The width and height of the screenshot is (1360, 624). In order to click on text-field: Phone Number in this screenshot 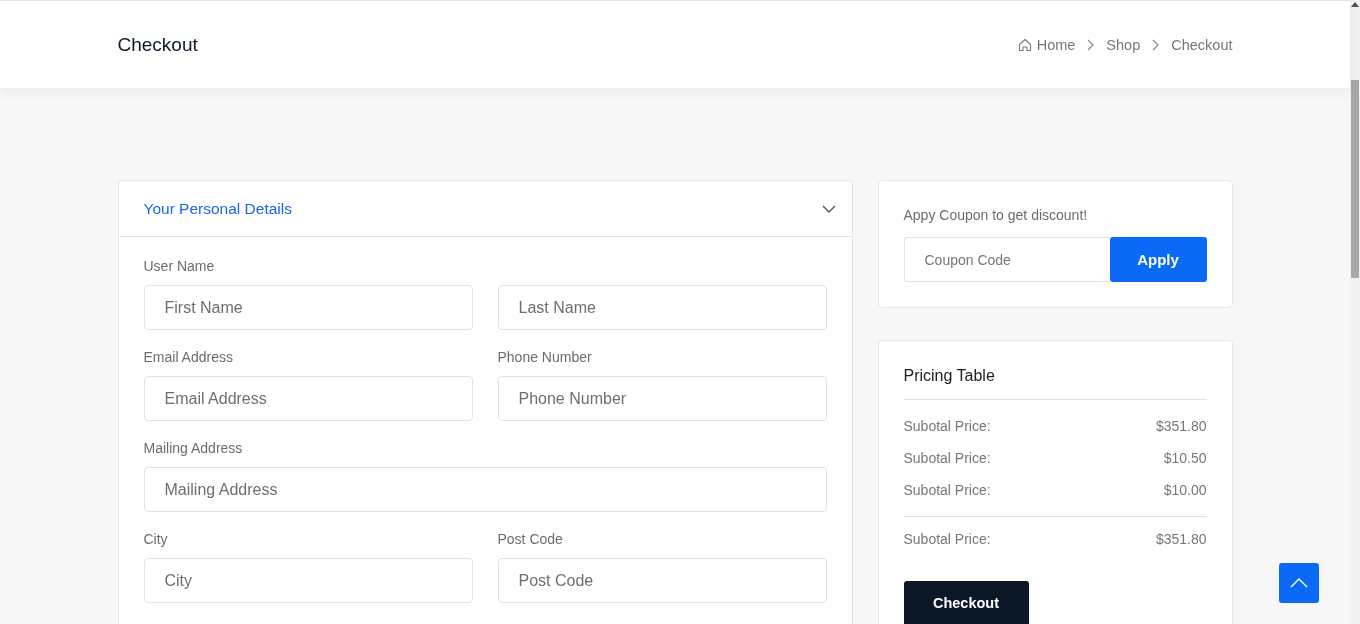, I will do `click(662, 398)`.